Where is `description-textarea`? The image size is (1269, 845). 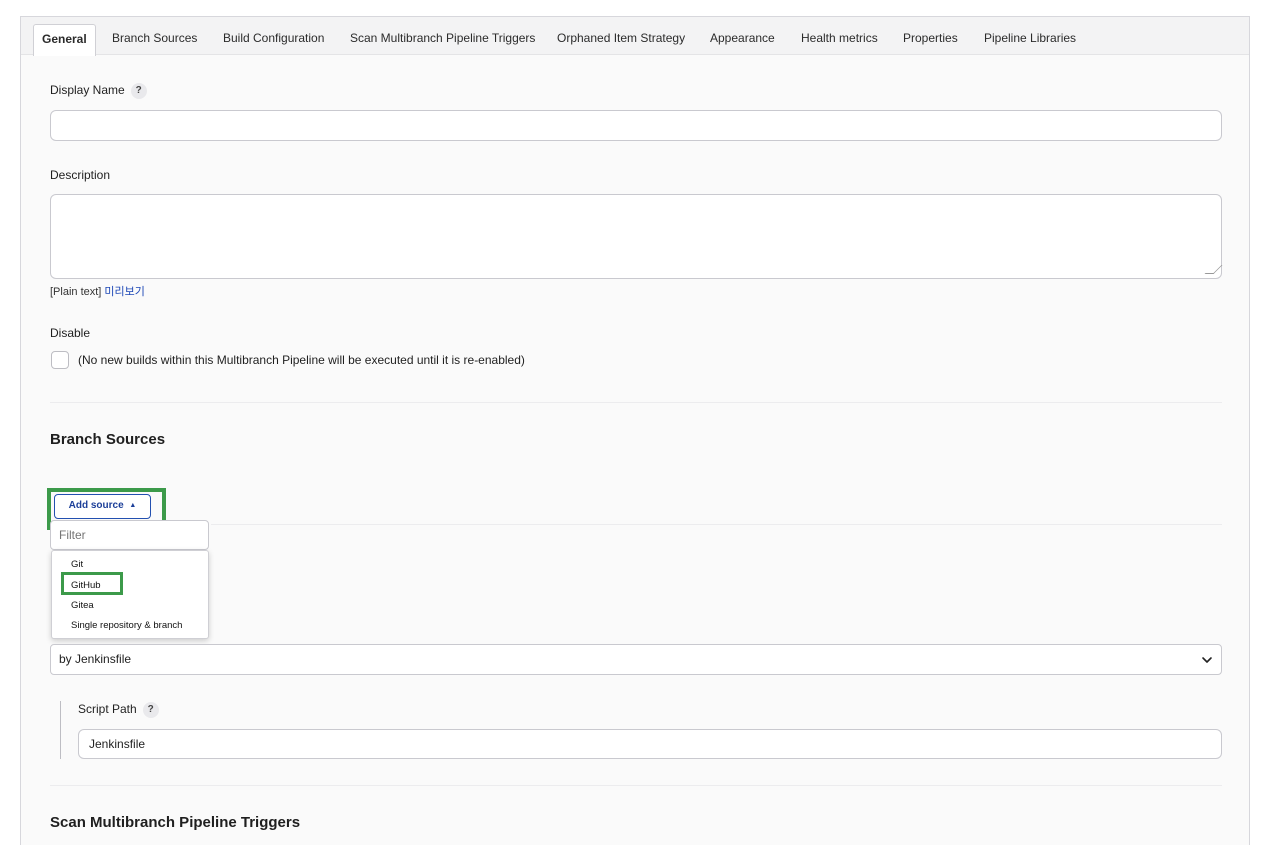
description-textarea is located at coordinates (636, 236).